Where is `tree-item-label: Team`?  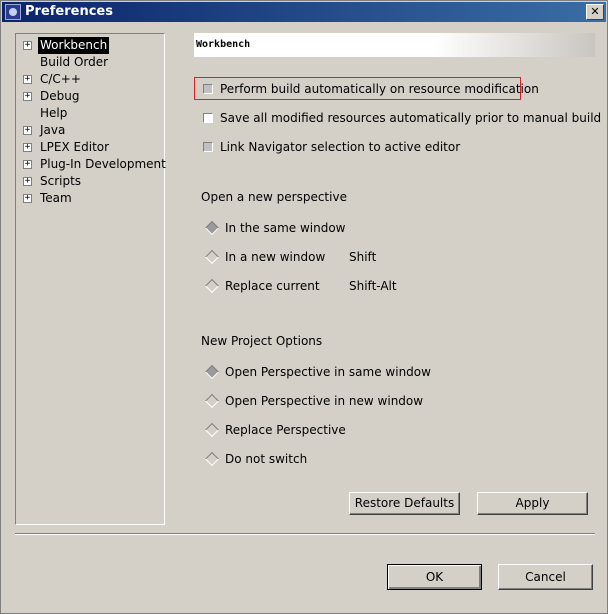 tree-item-label: Team is located at coordinates (56, 198).